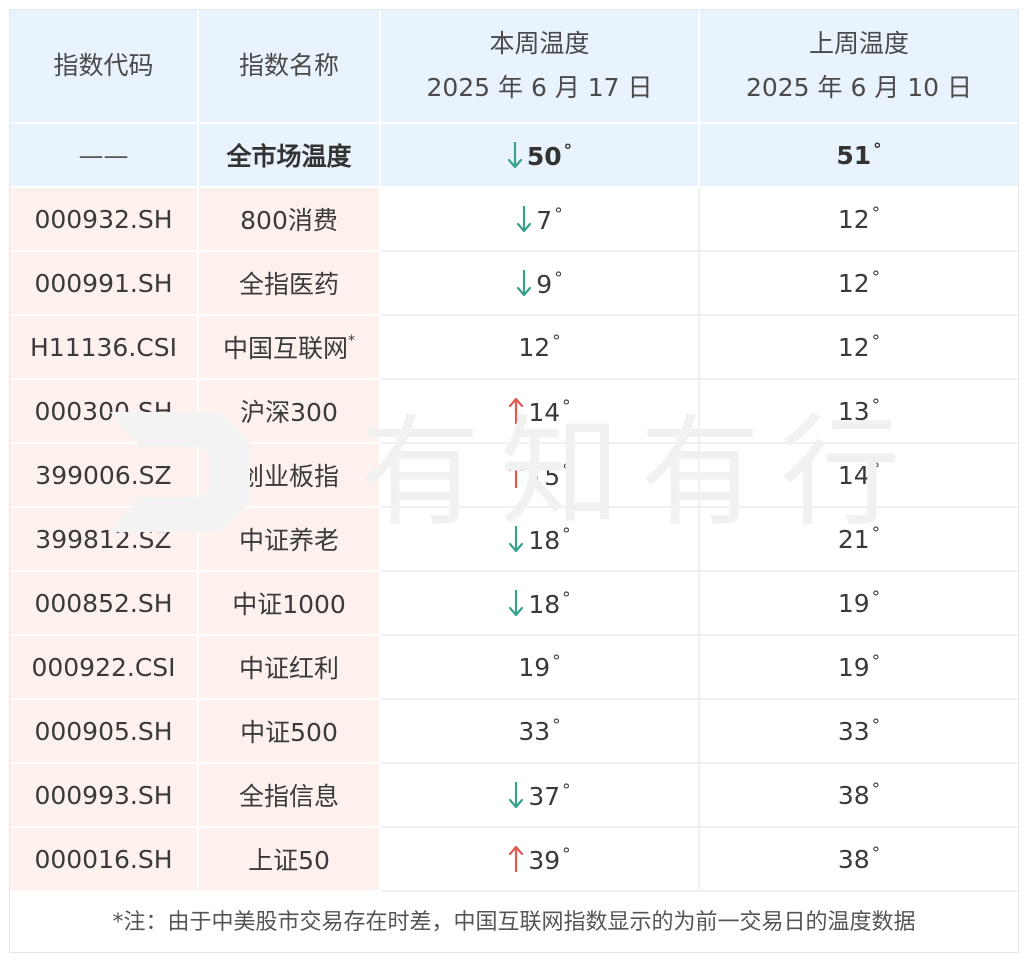 The width and height of the screenshot is (1026, 964). Describe the element at coordinates (104, 539) in the screenshot. I see `index-code: 399812.SZ` at that location.